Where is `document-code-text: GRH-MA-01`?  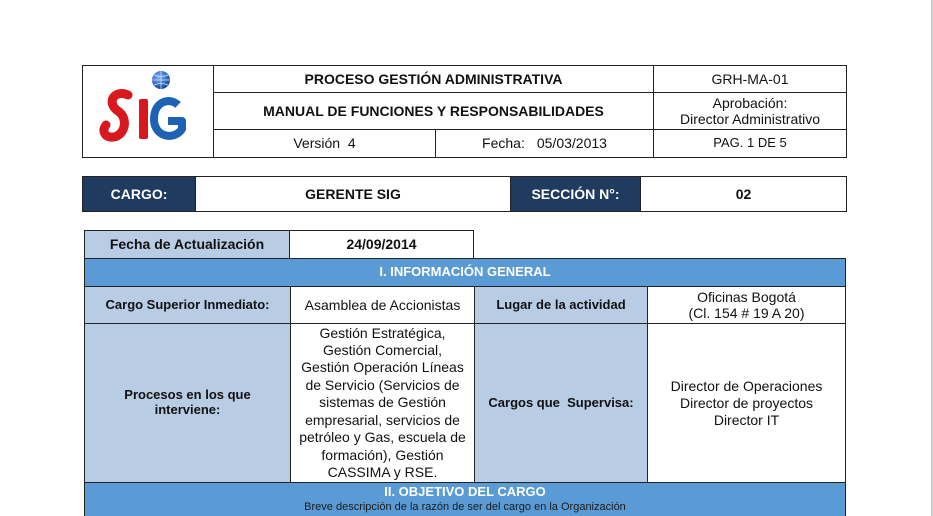 document-code-text: GRH-MA-01 is located at coordinates (750, 78).